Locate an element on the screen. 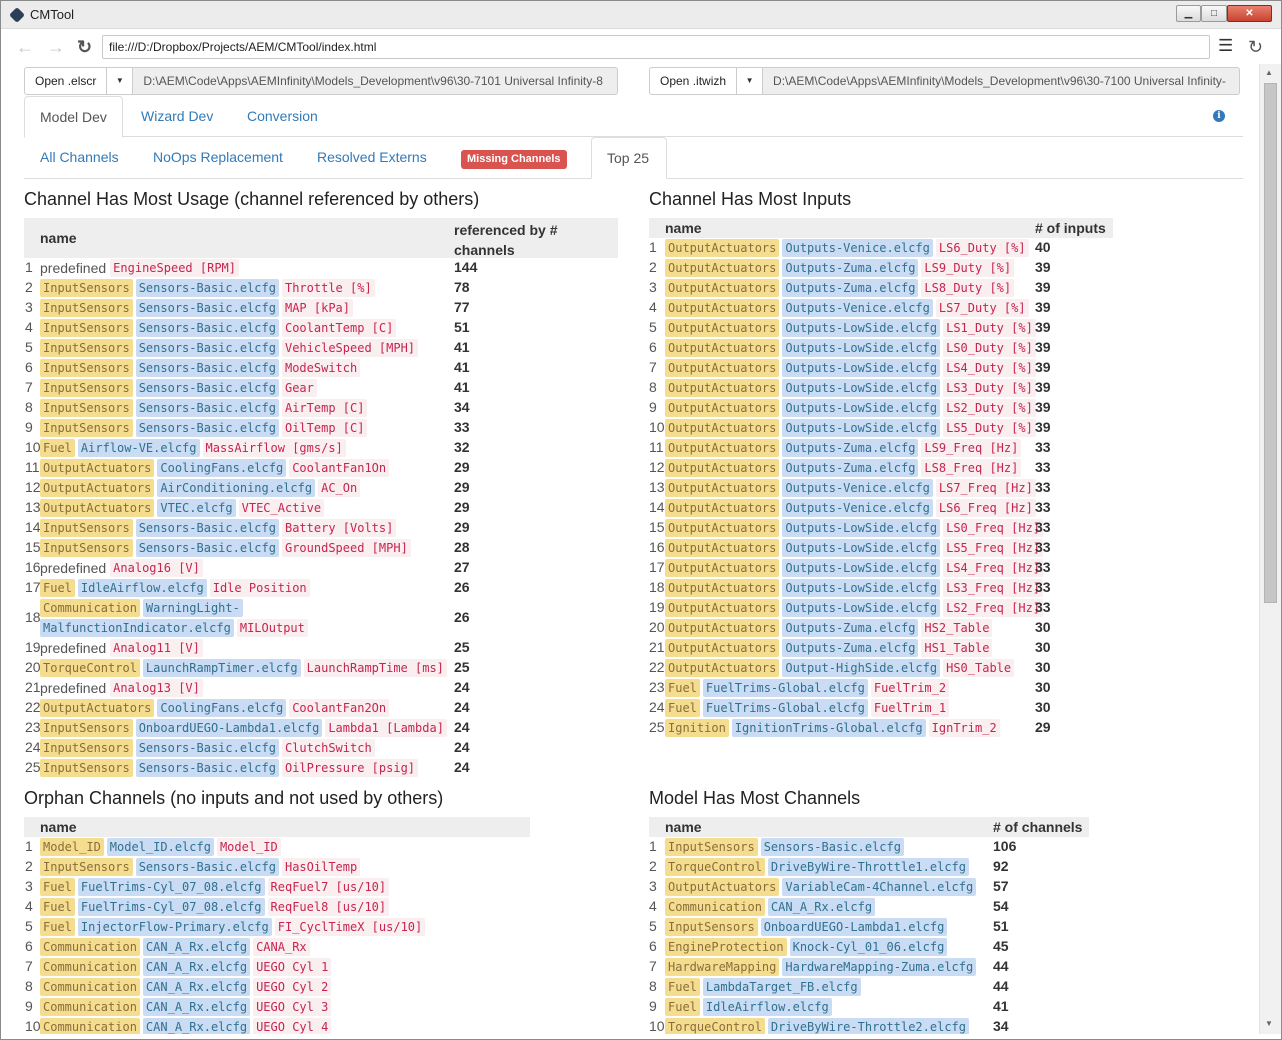  channel-tag: LS9_Duty [%] is located at coordinates (968, 268).